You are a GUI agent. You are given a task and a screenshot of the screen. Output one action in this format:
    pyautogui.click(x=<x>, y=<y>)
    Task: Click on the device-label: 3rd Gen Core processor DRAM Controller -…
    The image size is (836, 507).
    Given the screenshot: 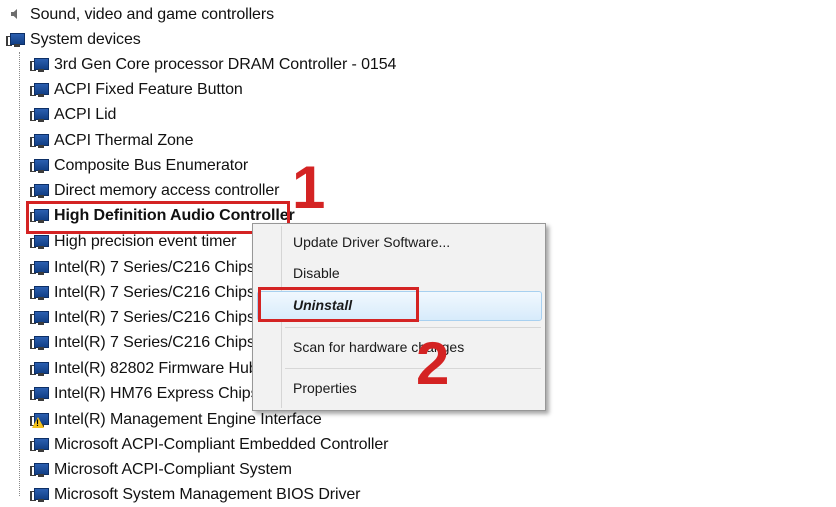 What is the action you would take?
    pyautogui.click(x=225, y=64)
    